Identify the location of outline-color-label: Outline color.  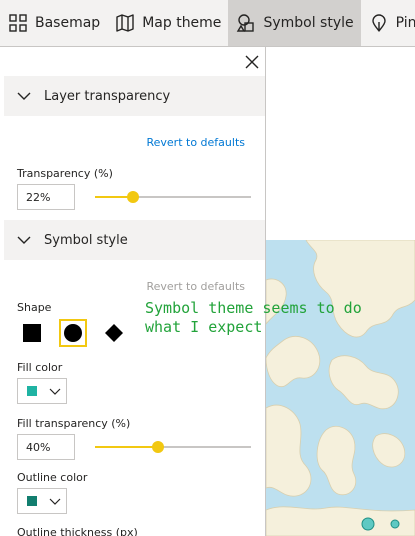
(52, 477).